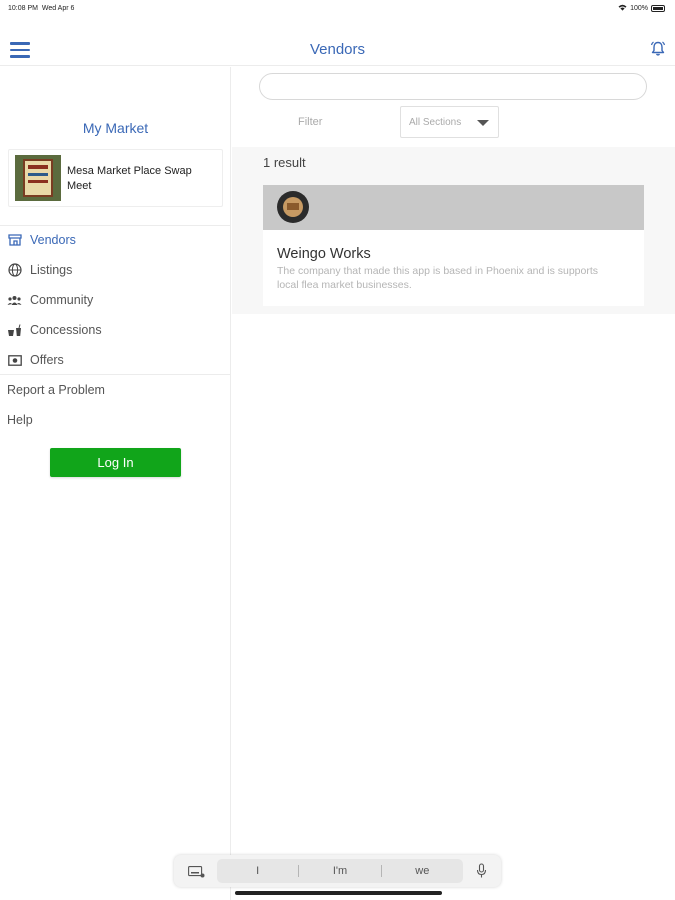  What do you see at coordinates (58, 8) in the screenshot?
I see `status-date: Wed Apr 6` at bounding box center [58, 8].